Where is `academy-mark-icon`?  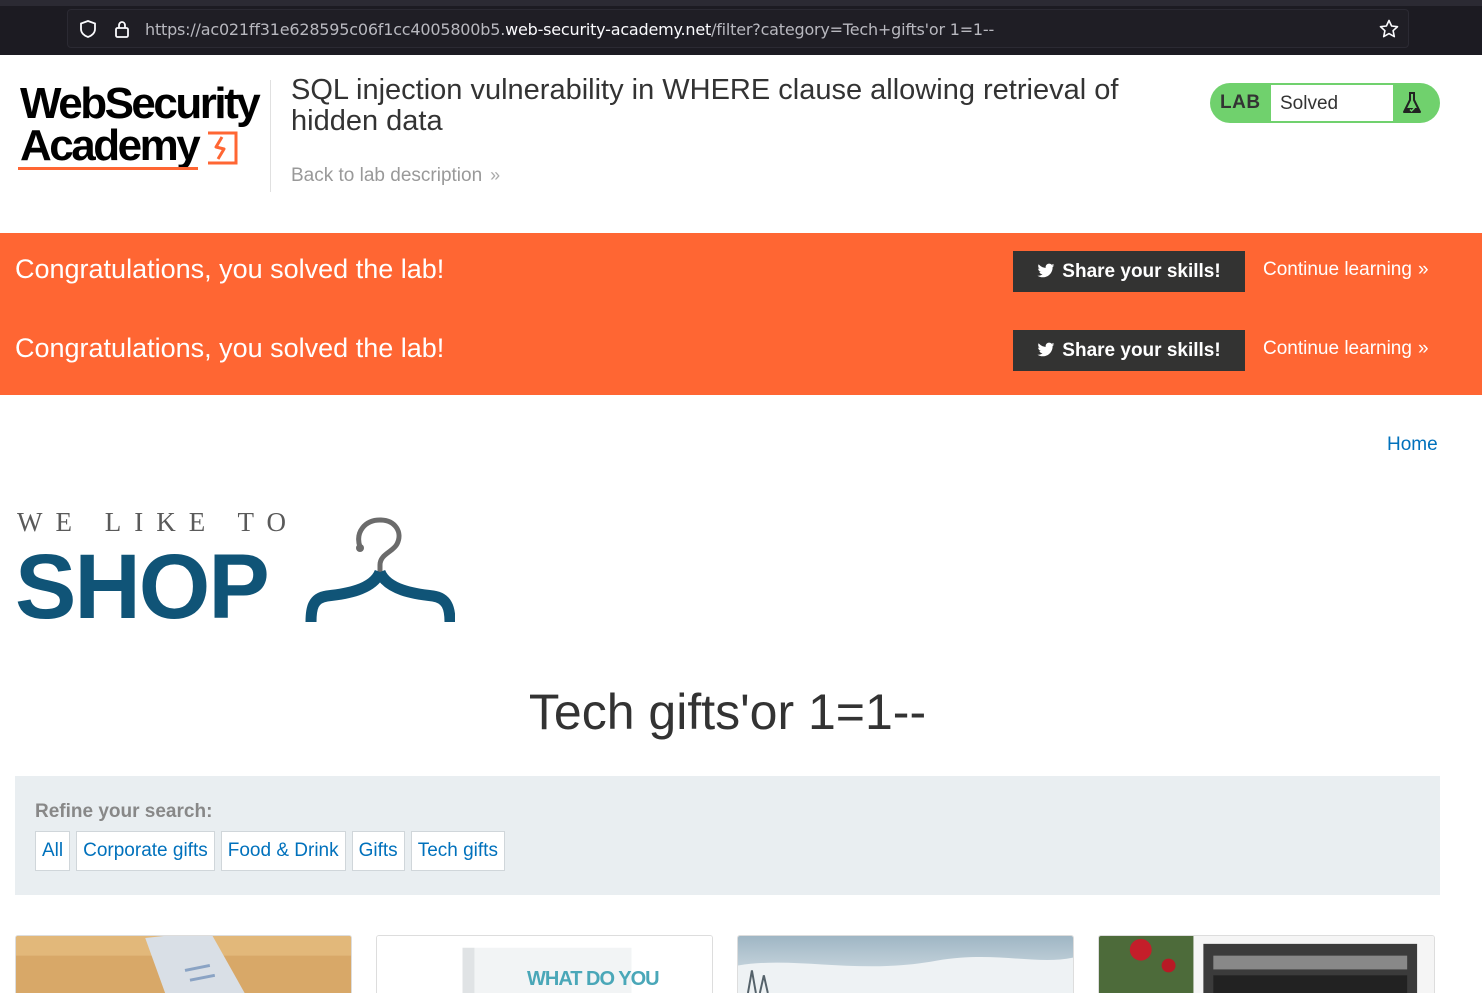 academy-mark-icon is located at coordinates (223, 148).